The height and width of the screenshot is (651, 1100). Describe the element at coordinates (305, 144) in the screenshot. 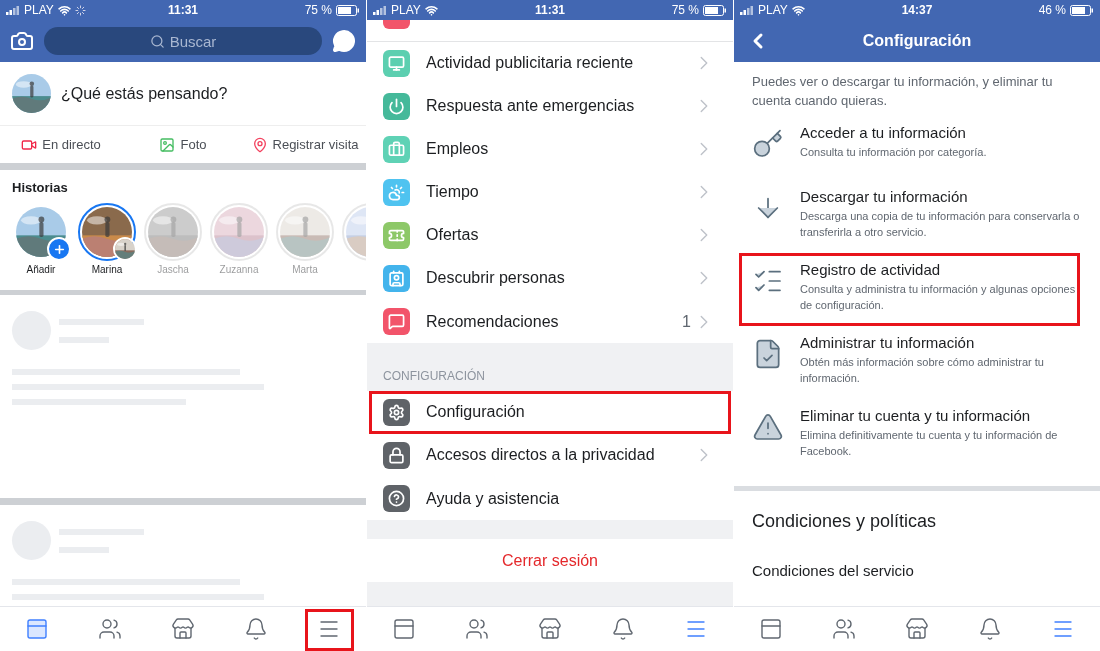

I see `composer-action: Registrar visita` at that location.